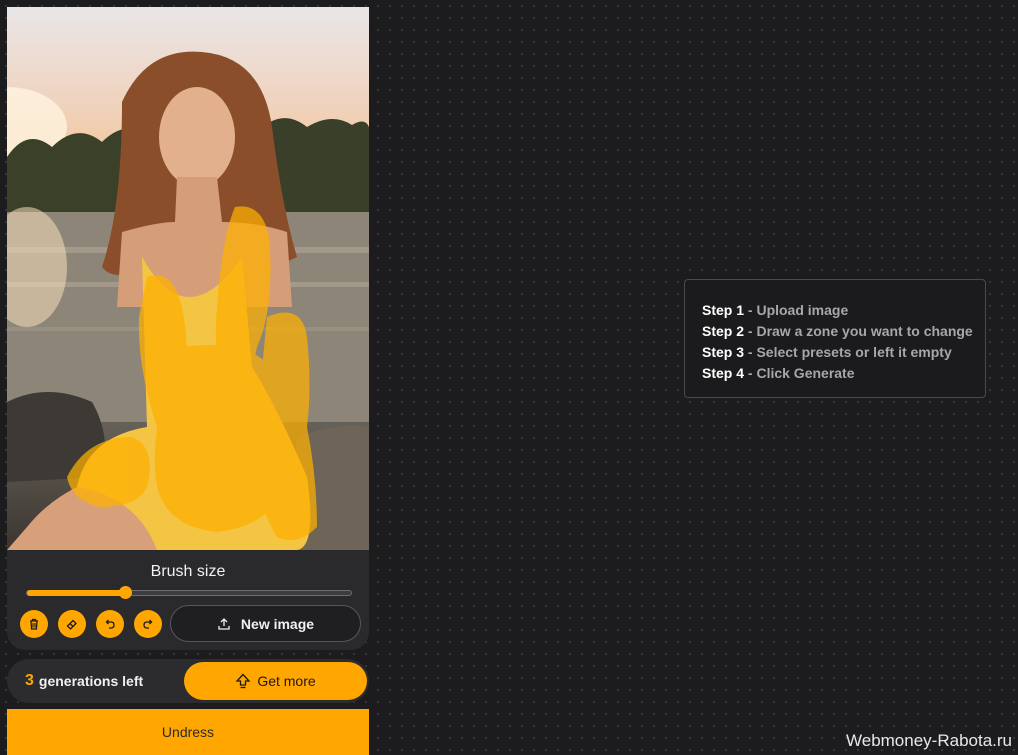 This screenshot has height=755, width=1018. What do you see at coordinates (723, 310) in the screenshot?
I see `step-label: Step 1` at bounding box center [723, 310].